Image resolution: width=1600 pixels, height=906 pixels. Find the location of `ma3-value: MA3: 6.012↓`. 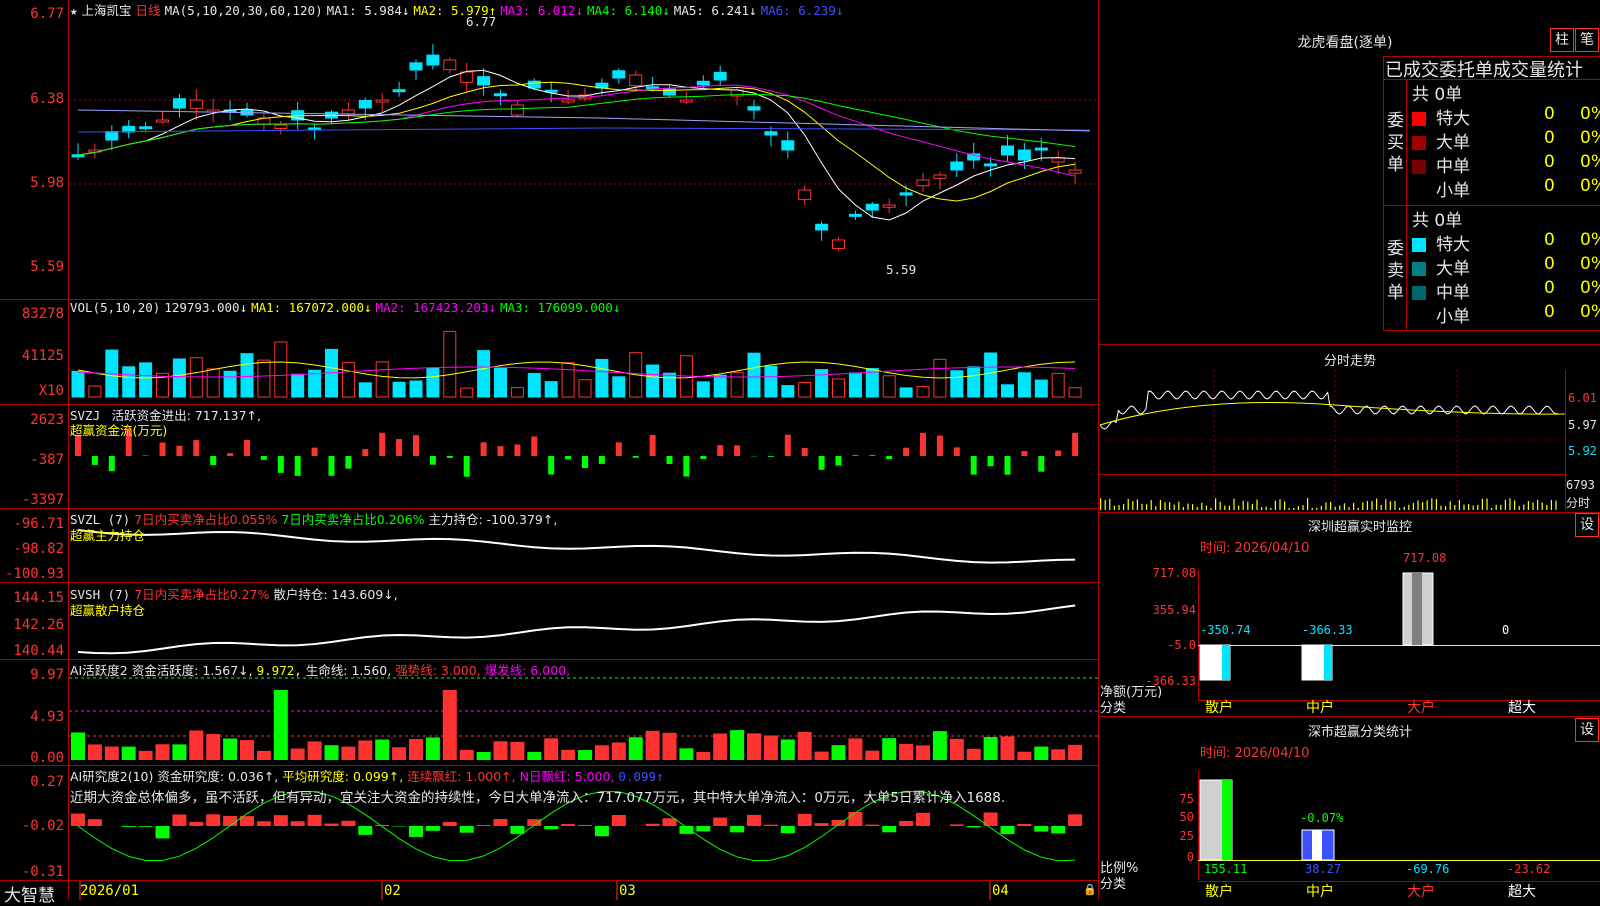

ma3-value: MA3: 6.012↓ is located at coordinates (541, 10).